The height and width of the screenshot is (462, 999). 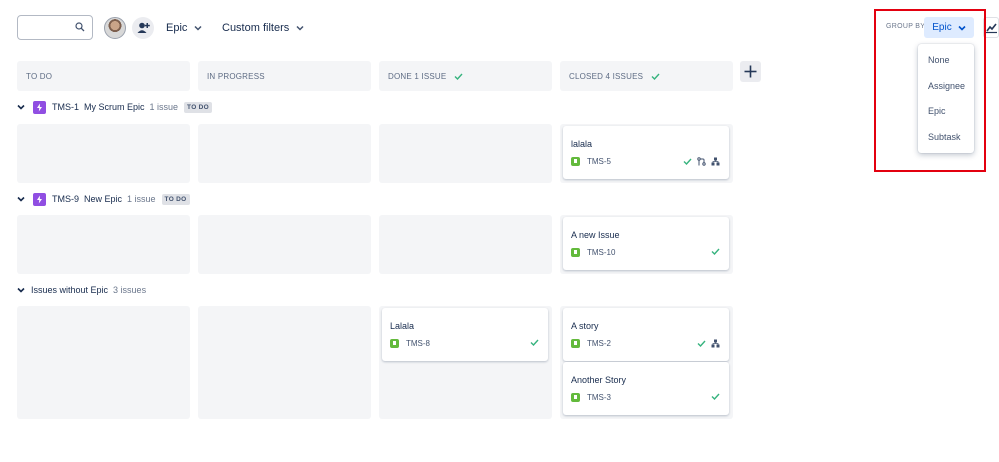 What do you see at coordinates (599, 343) in the screenshot?
I see `card-key: TMS-2` at bounding box center [599, 343].